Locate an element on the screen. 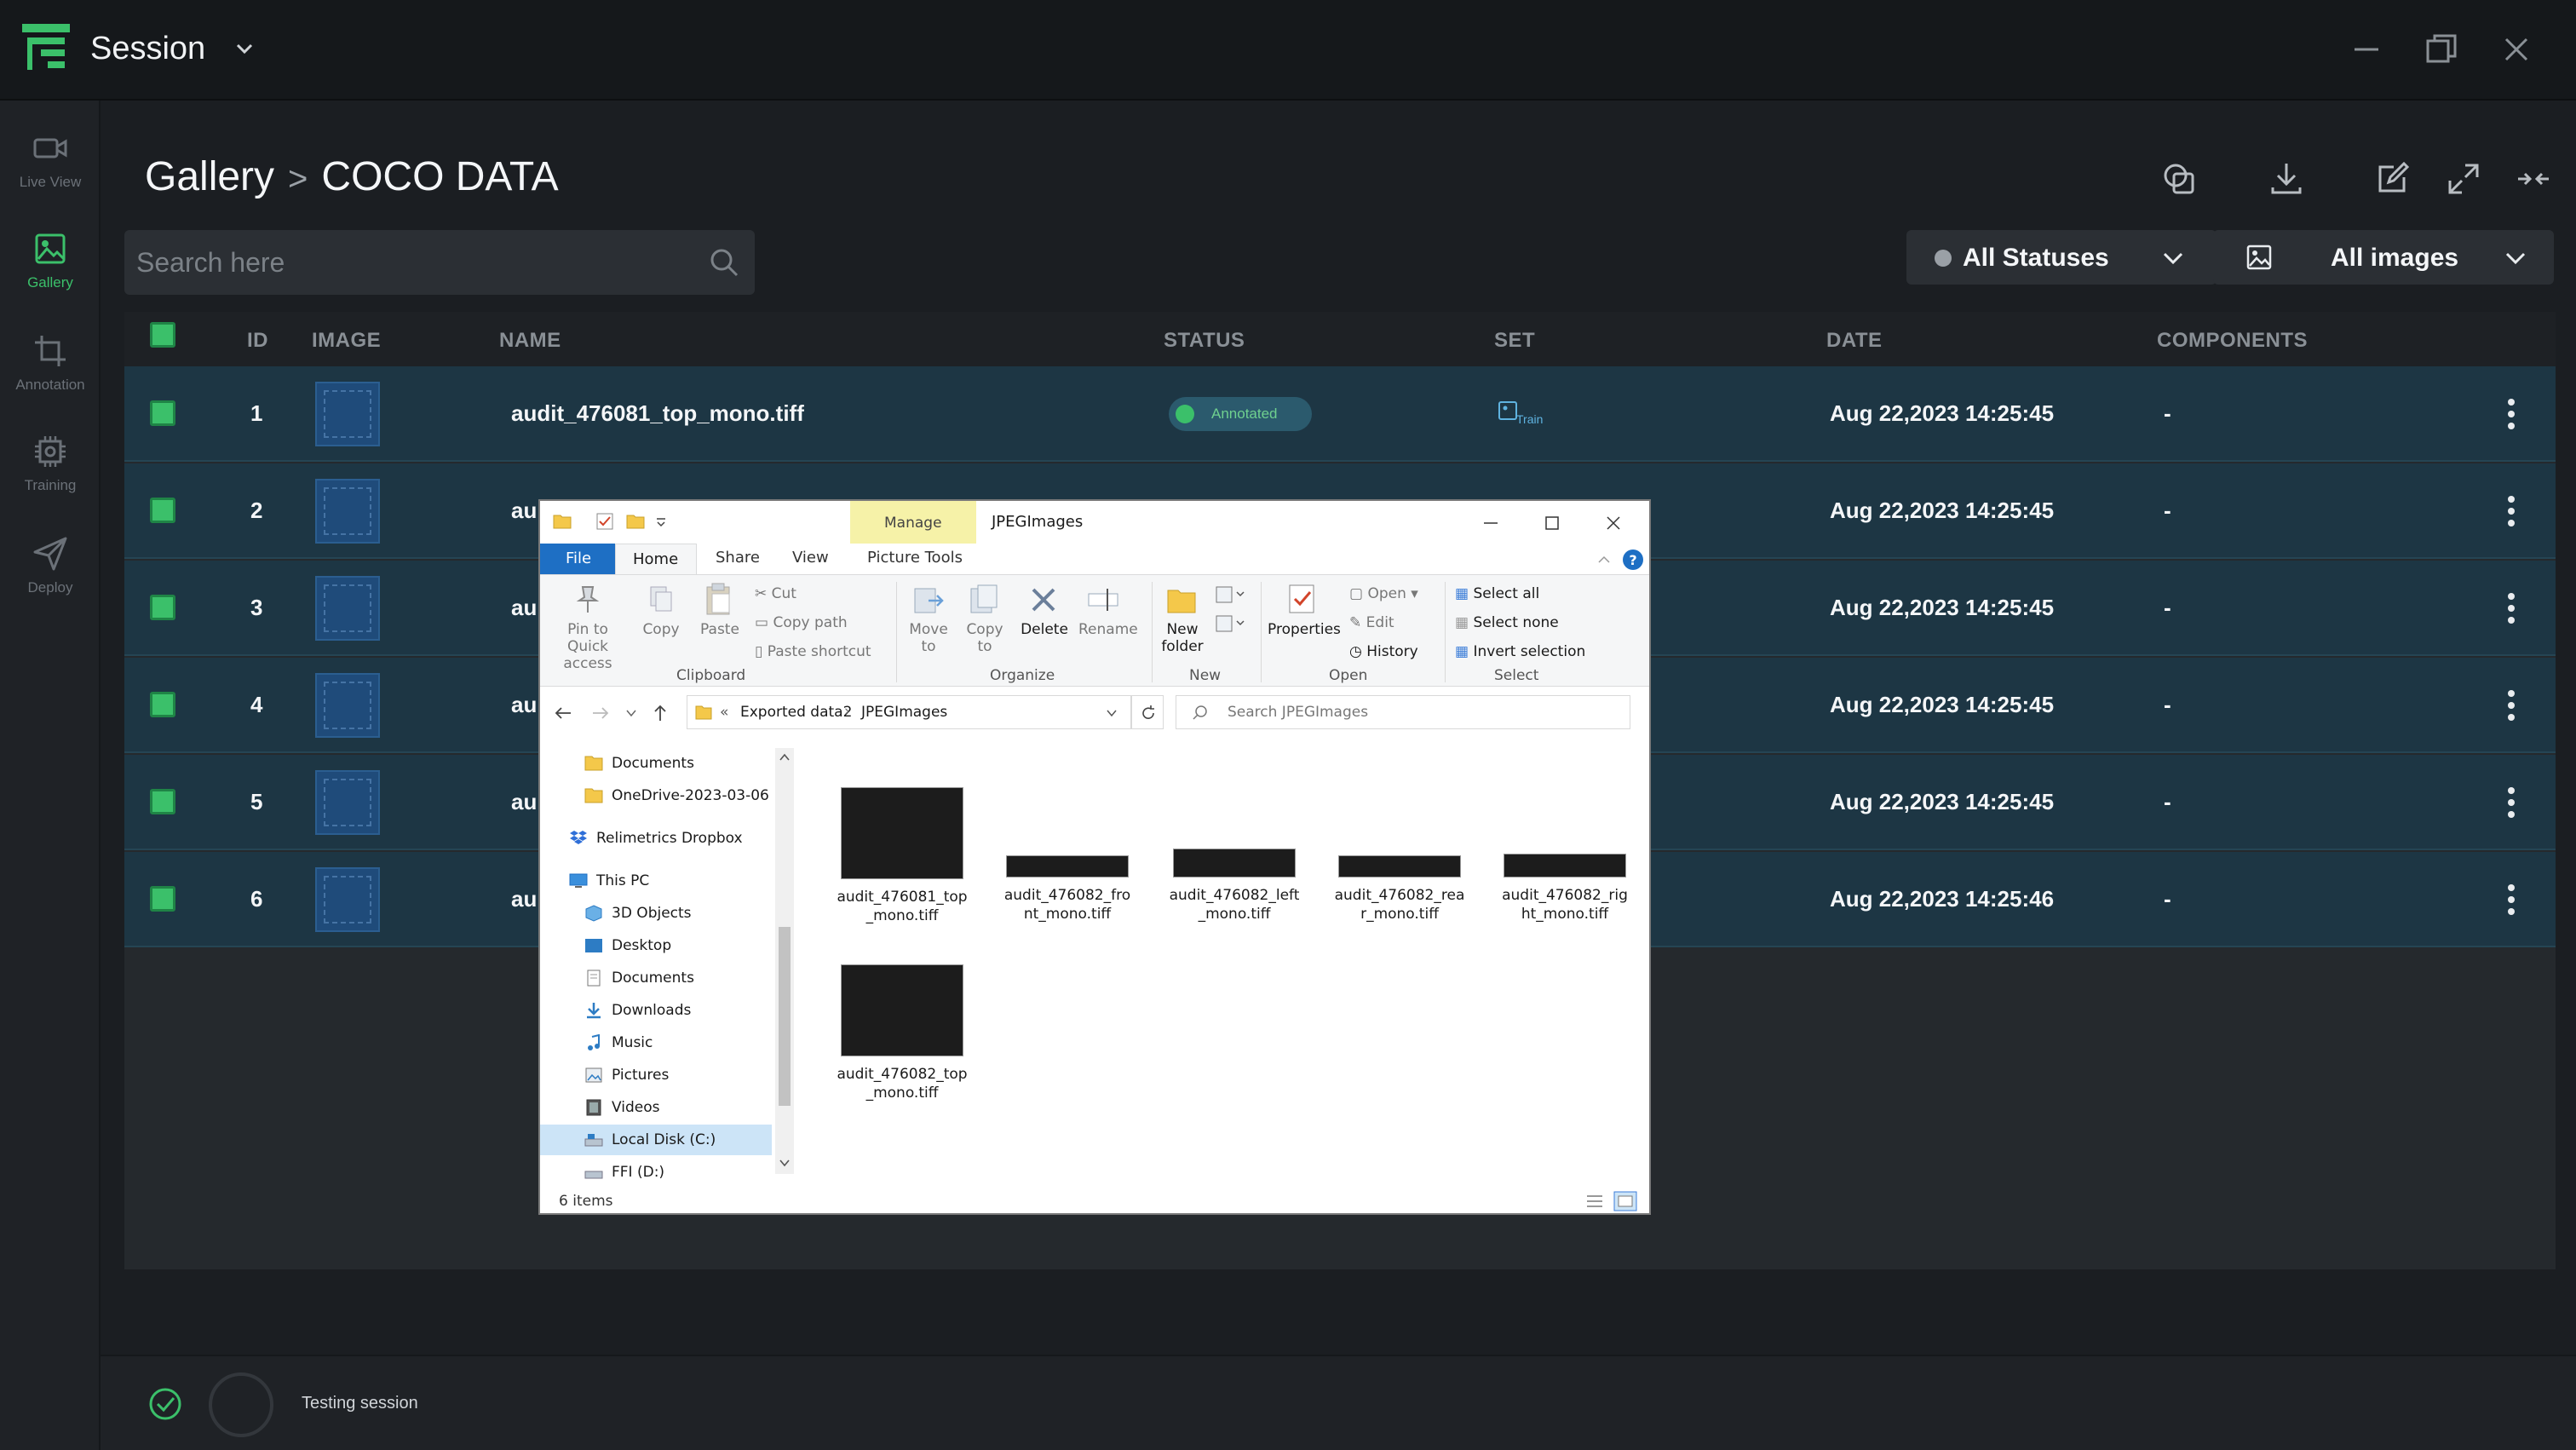 This screenshot has height=1450, width=2576. file-item: audit_476082_left _mono.tiff is located at coordinates (1235, 886).